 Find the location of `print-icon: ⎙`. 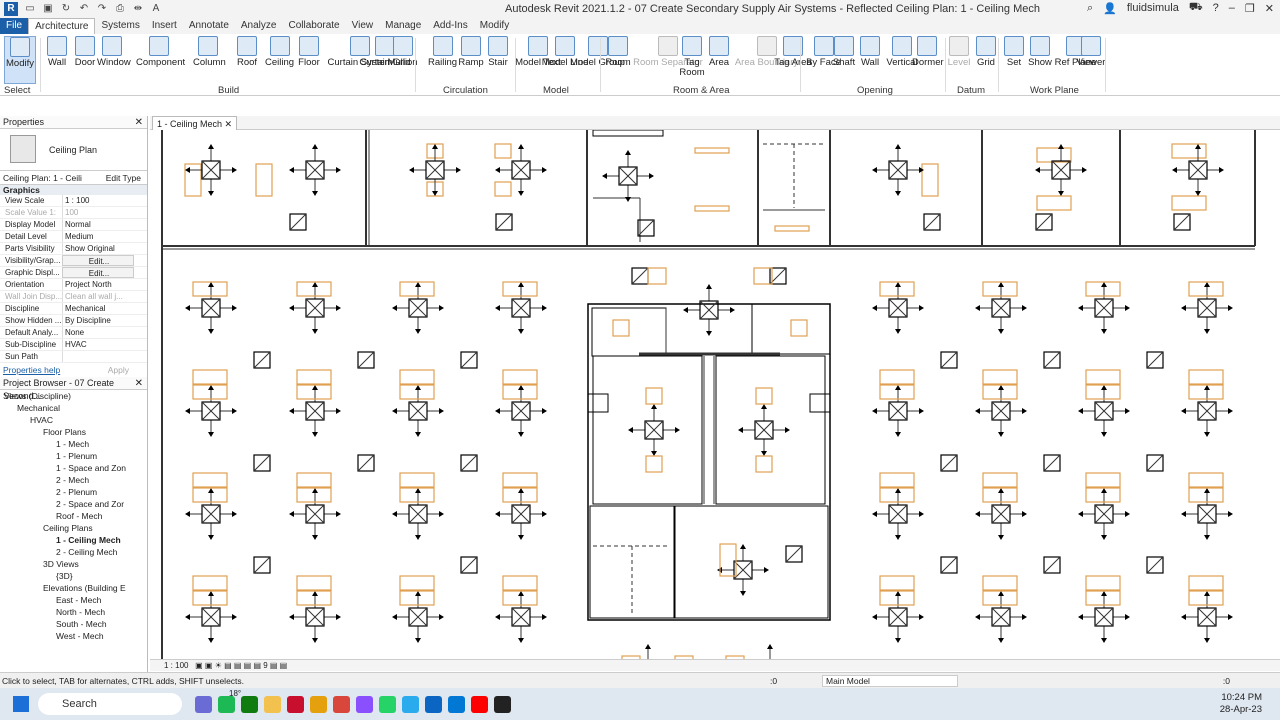

print-icon: ⎙ is located at coordinates (120, 9).